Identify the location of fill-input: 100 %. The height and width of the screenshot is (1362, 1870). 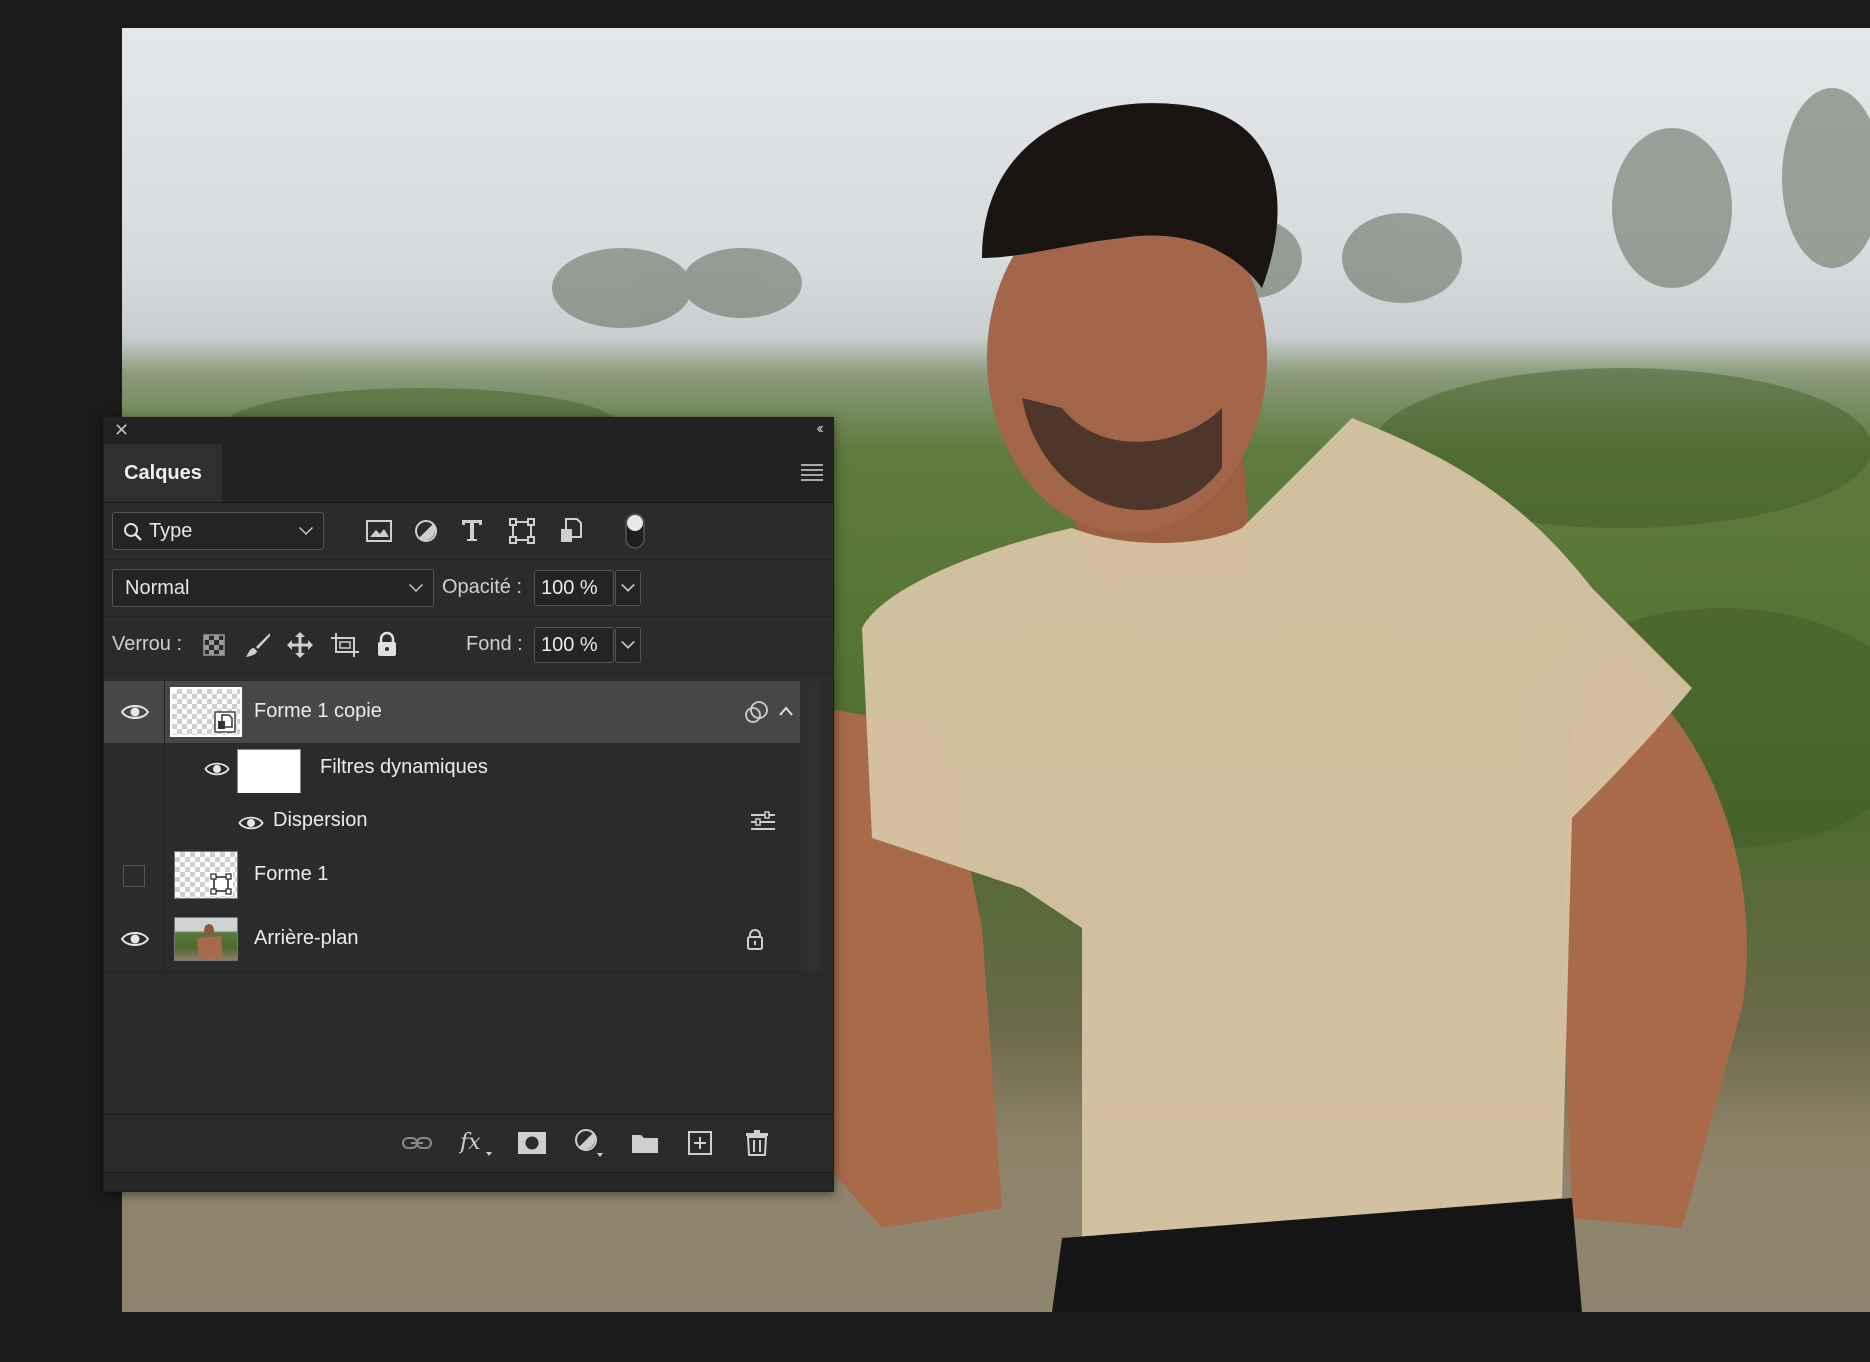
(574, 645).